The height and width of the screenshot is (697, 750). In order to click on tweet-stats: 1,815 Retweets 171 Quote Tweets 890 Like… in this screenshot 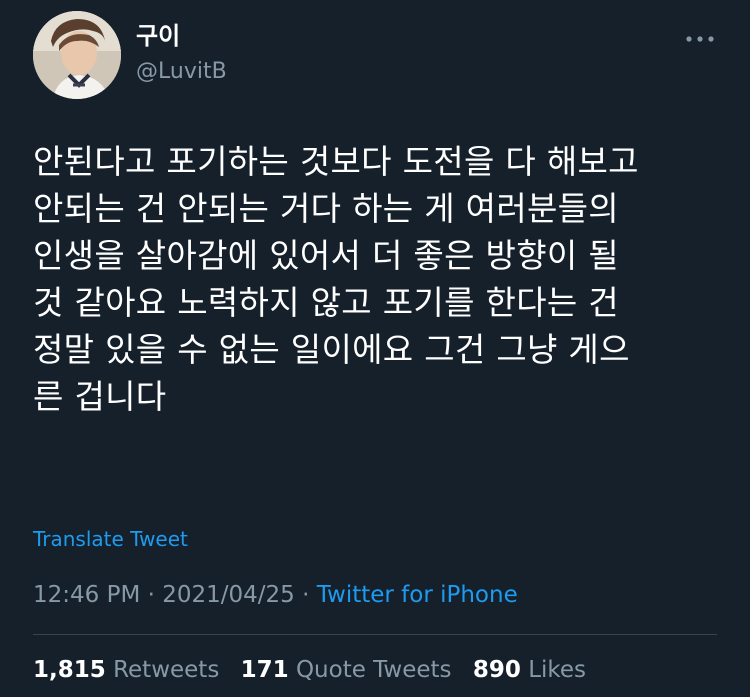, I will do `click(316, 670)`.